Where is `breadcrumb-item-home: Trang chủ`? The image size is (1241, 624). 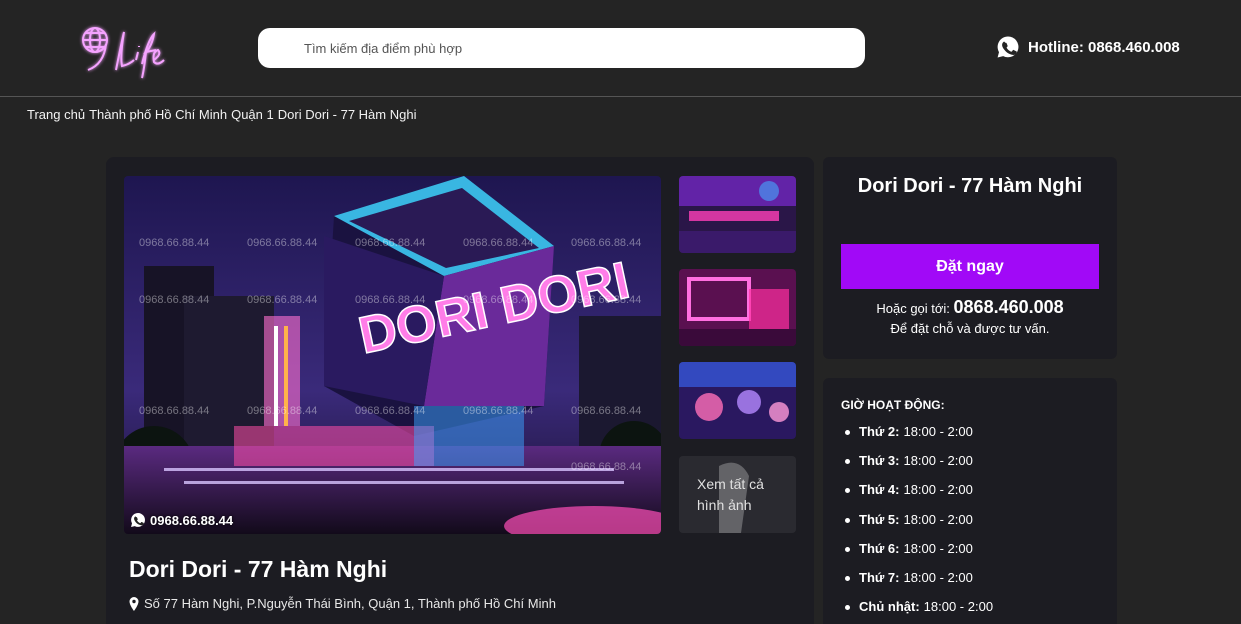 breadcrumb-item-home: Trang chủ is located at coordinates (56, 114).